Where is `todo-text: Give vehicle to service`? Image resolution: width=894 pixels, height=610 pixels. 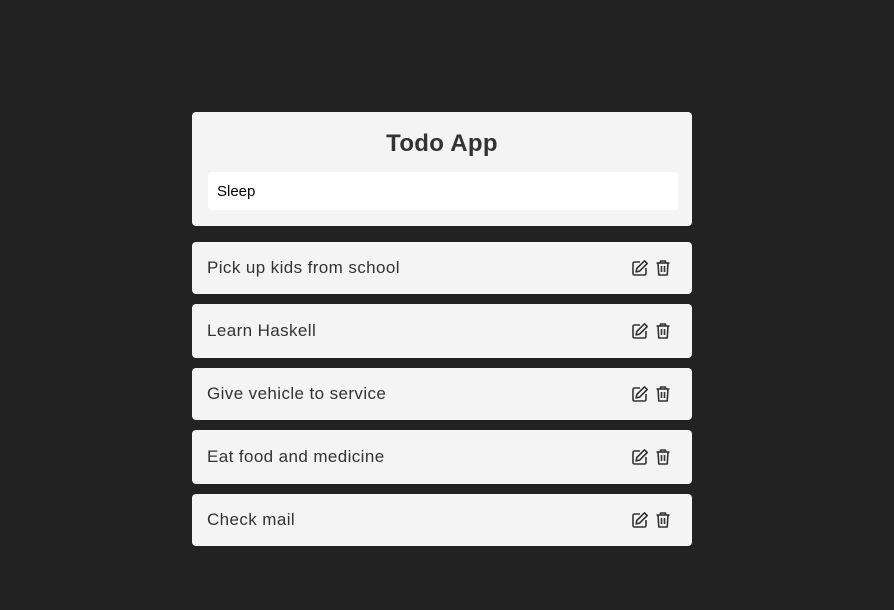
todo-text: Give vehicle to service is located at coordinates (297, 393).